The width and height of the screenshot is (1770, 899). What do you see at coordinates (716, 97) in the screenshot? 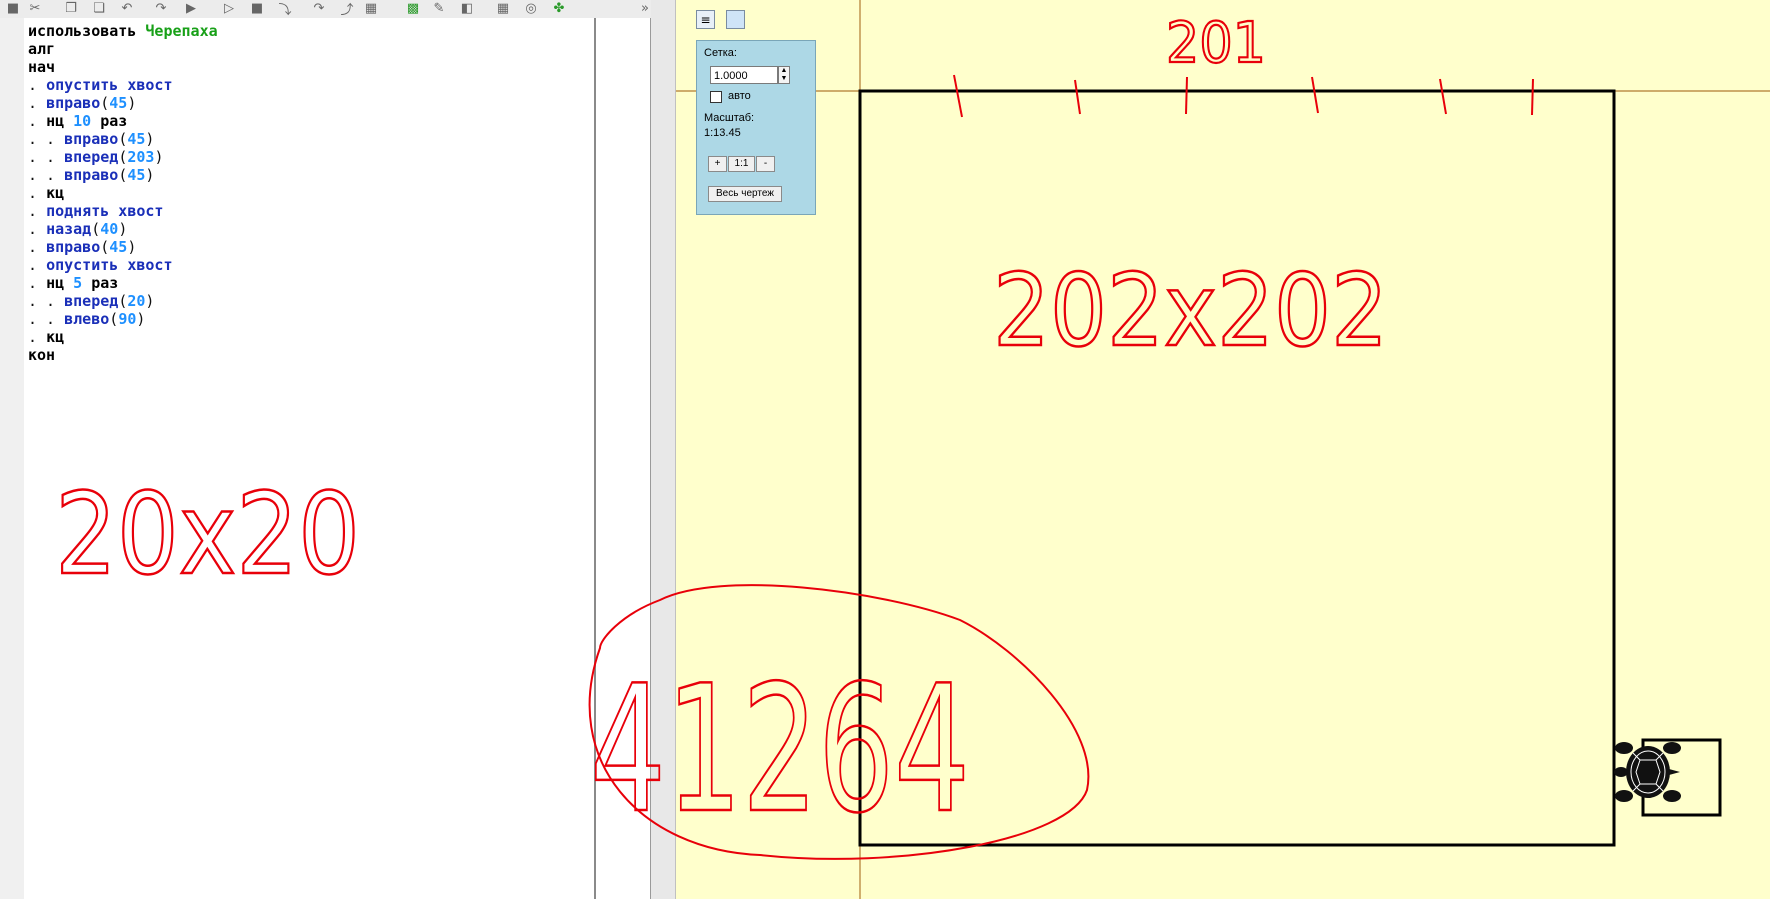
I see `auto-checkbox` at bounding box center [716, 97].